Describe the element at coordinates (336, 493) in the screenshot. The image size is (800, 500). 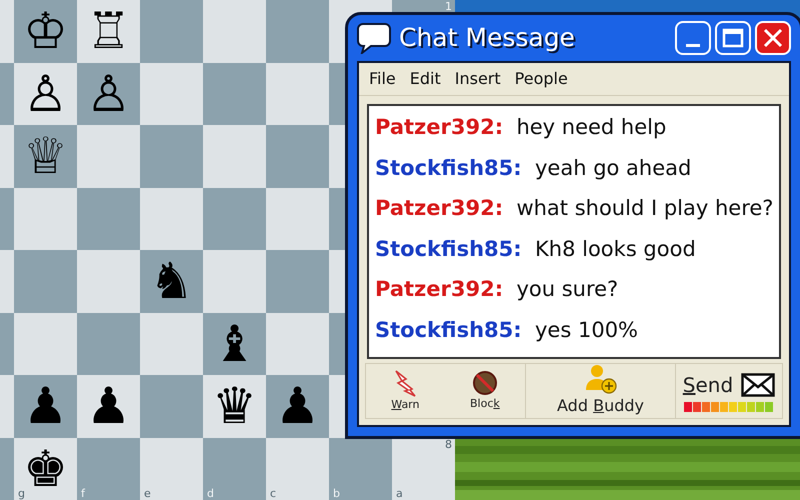
I see `file-label: b` at that location.